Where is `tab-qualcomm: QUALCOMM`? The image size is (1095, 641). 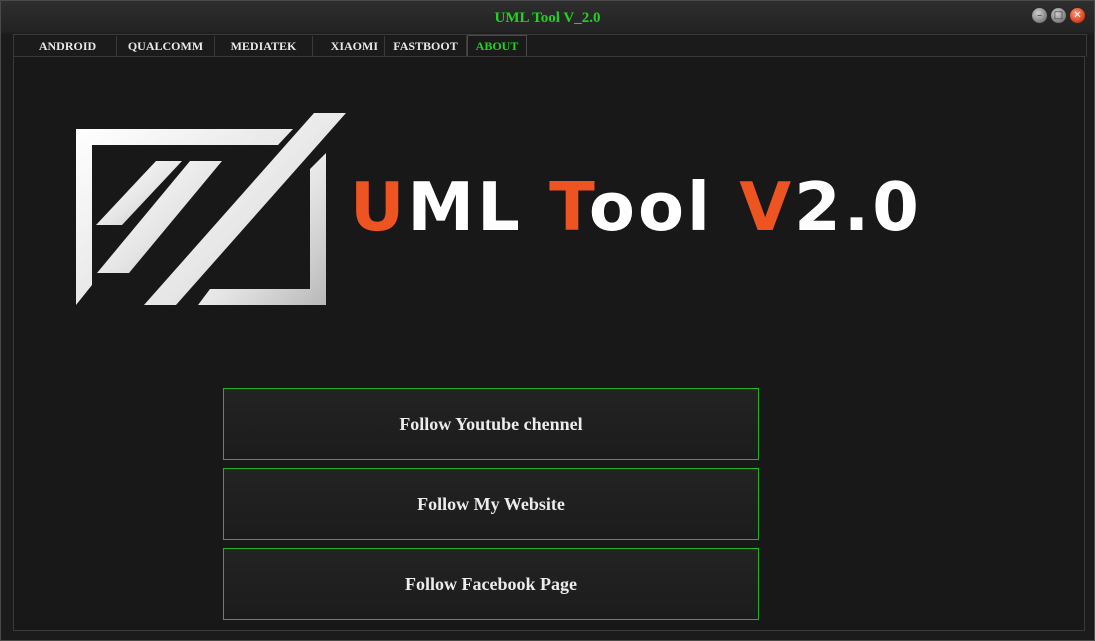
tab-qualcomm: QUALCOMM is located at coordinates (166, 46).